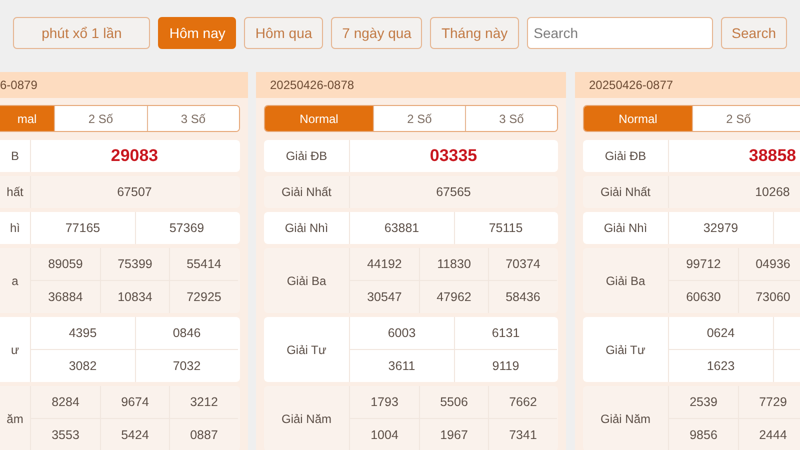 The image size is (800, 450). I want to click on prize-number: 32979, so click(721, 228).